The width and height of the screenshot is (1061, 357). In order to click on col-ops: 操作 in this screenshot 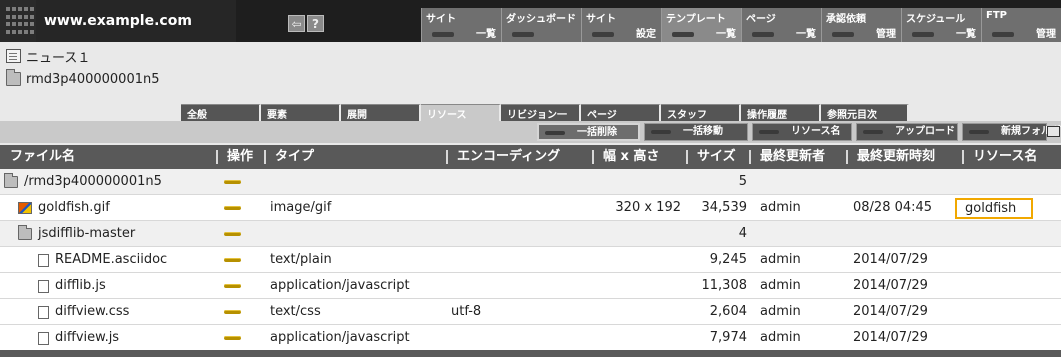, I will do `click(237, 157)`.